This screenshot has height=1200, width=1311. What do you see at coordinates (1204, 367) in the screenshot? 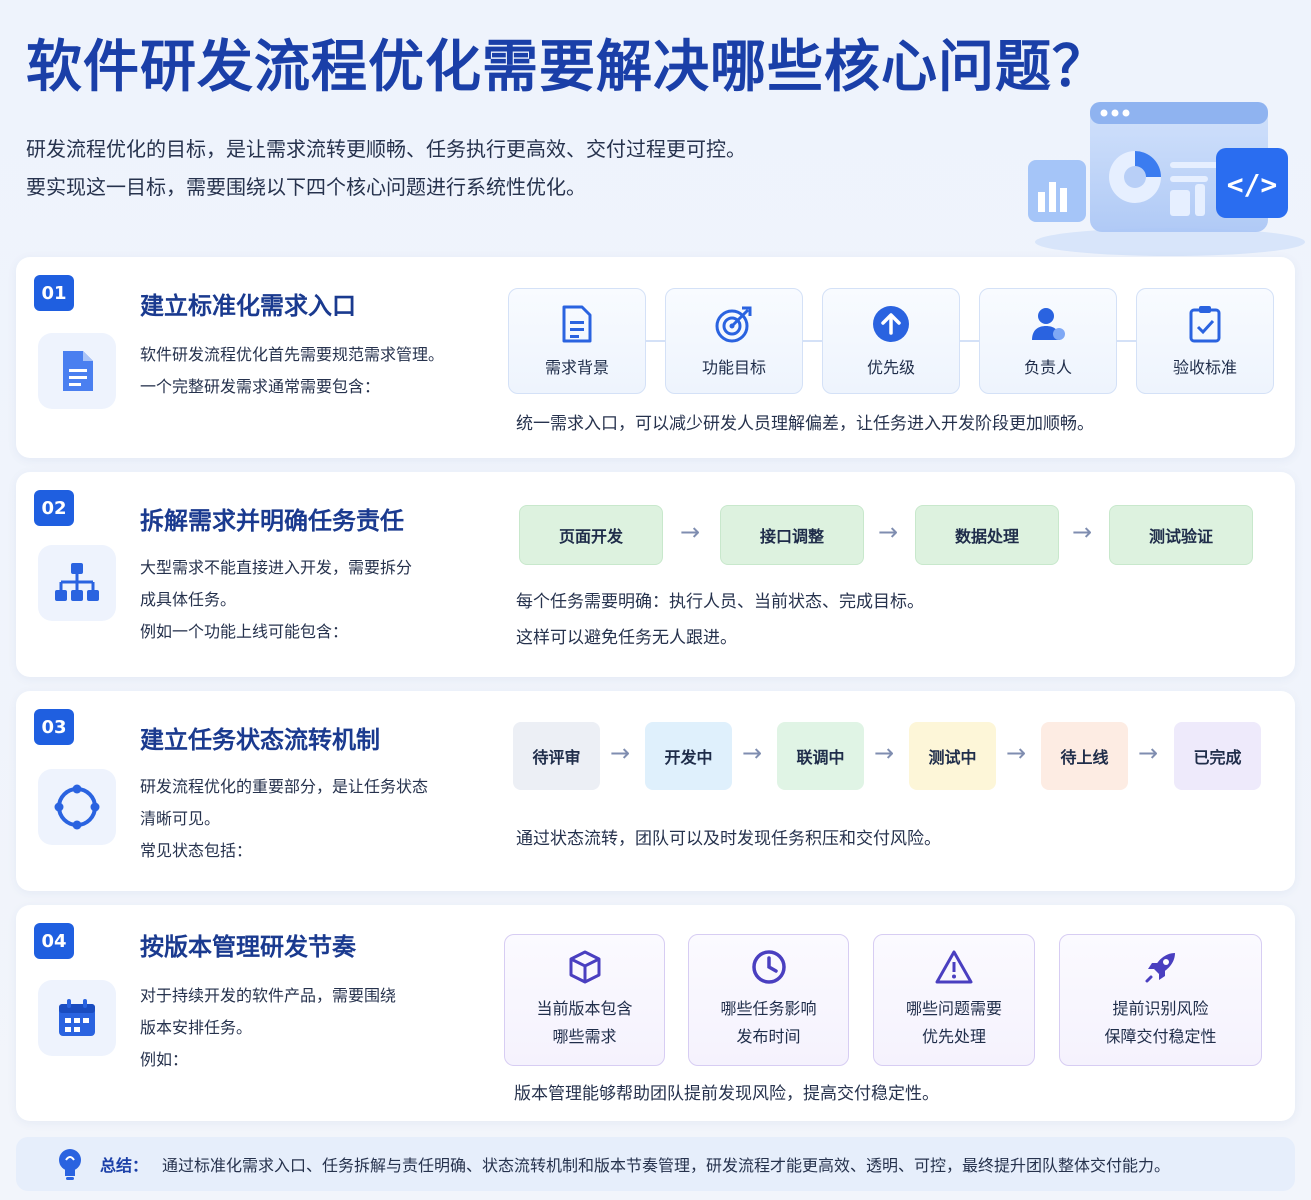
I see `item-label: 验收标准` at bounding box center [1204, 367].